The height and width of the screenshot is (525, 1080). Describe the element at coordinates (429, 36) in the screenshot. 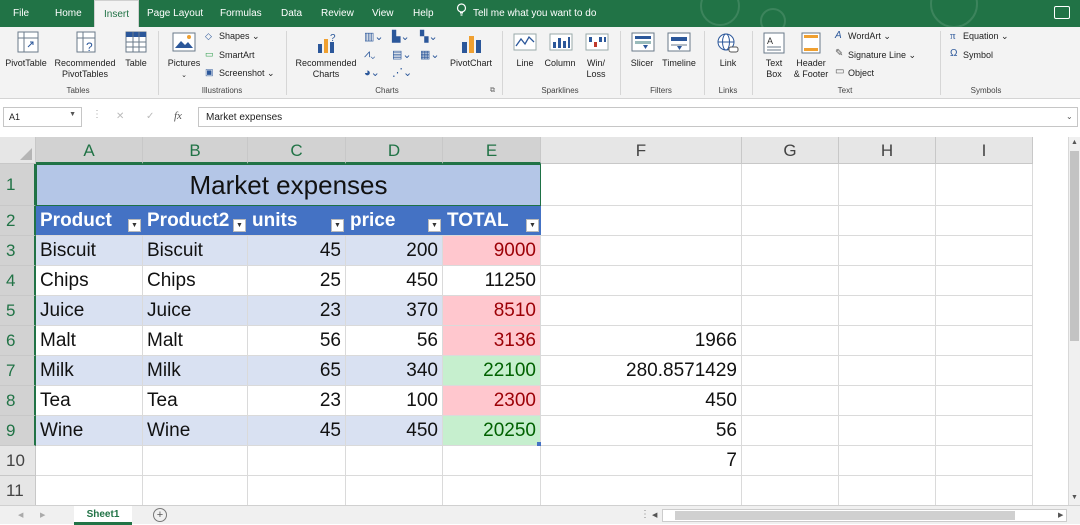

I see `waterfall-chart-icon: ▚⌄` at that location.